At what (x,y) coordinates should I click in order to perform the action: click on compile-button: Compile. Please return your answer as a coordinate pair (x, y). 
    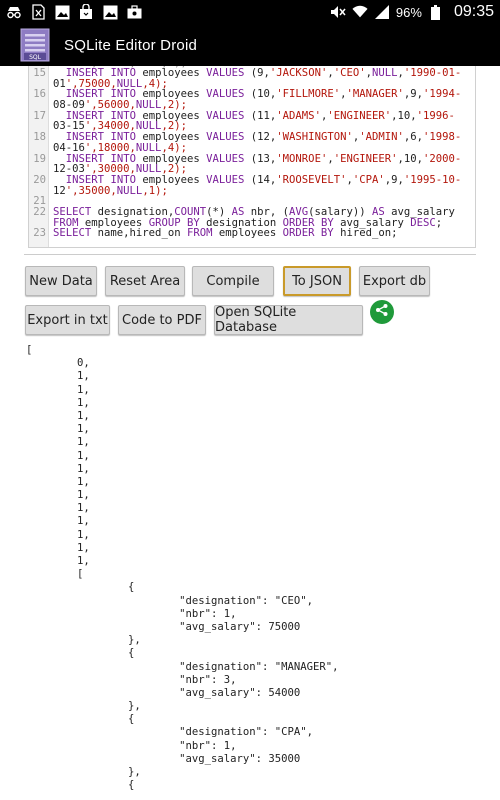
    Looking at the image, I should click on (233, 281).